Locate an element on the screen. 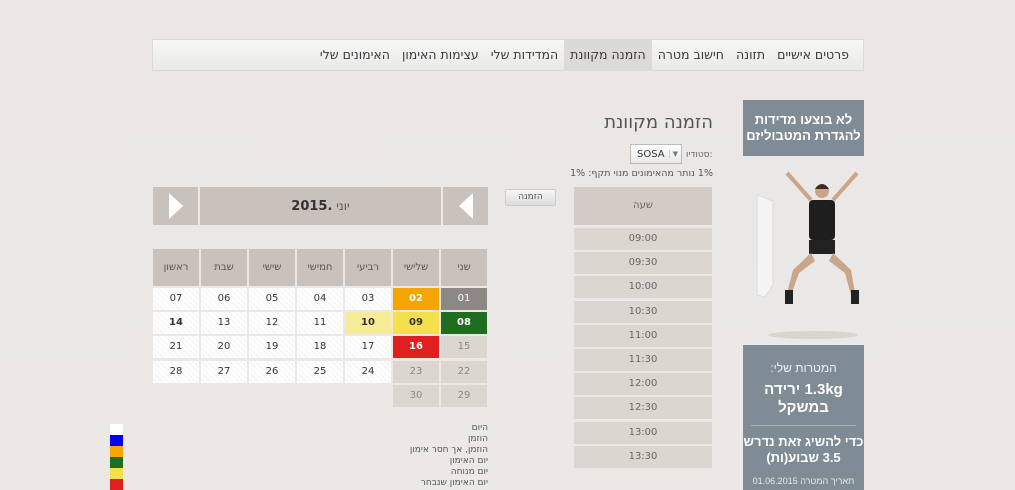 Image resolution: width=1015 pixels, height=490 pixels. calendar-day: 16 is located at coordinates (416, 347).